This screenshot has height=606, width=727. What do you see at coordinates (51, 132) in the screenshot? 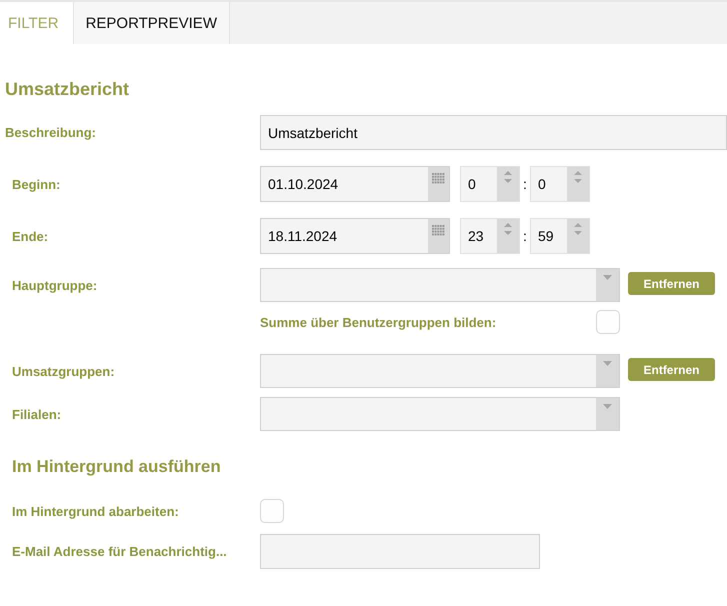
I see `field-label: Beschreibung:` at bounding box center [51, 132].